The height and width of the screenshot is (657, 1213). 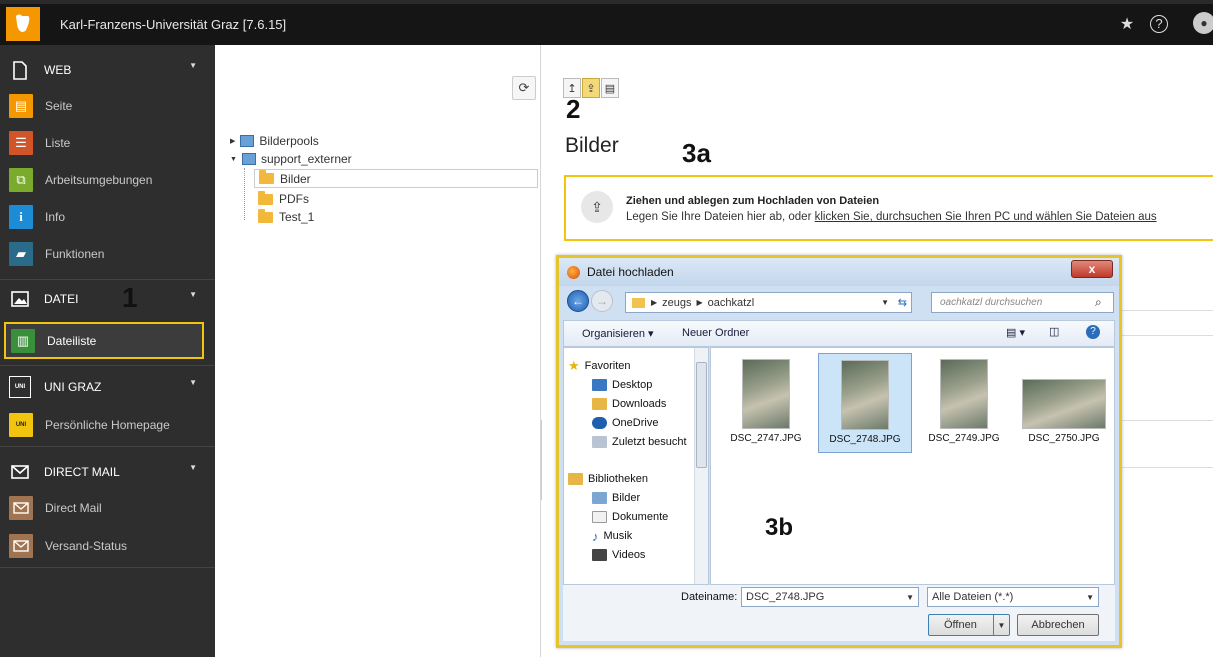 What do you see at coordinates (274, 141) in the screenshot?
I see `tree-node-bilderpools: ▶ Bilderpools` at bounding box center [274, 141].